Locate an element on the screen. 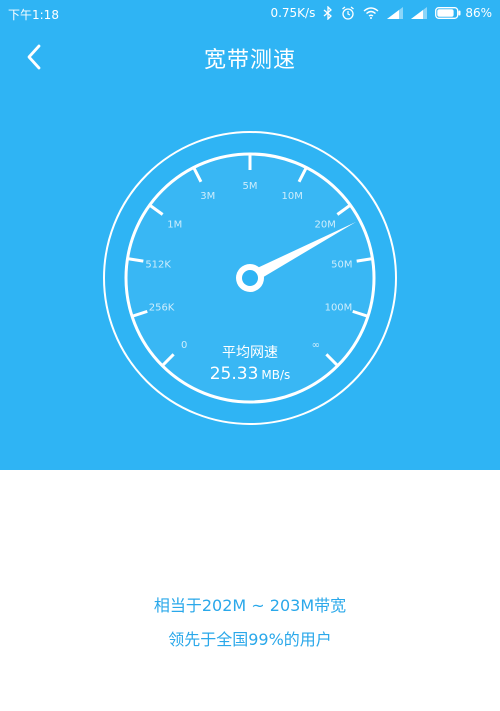 The width and height of the screenshot is (500, 711). title-bar: 宽带测速 is located at coordinates (250, 57).